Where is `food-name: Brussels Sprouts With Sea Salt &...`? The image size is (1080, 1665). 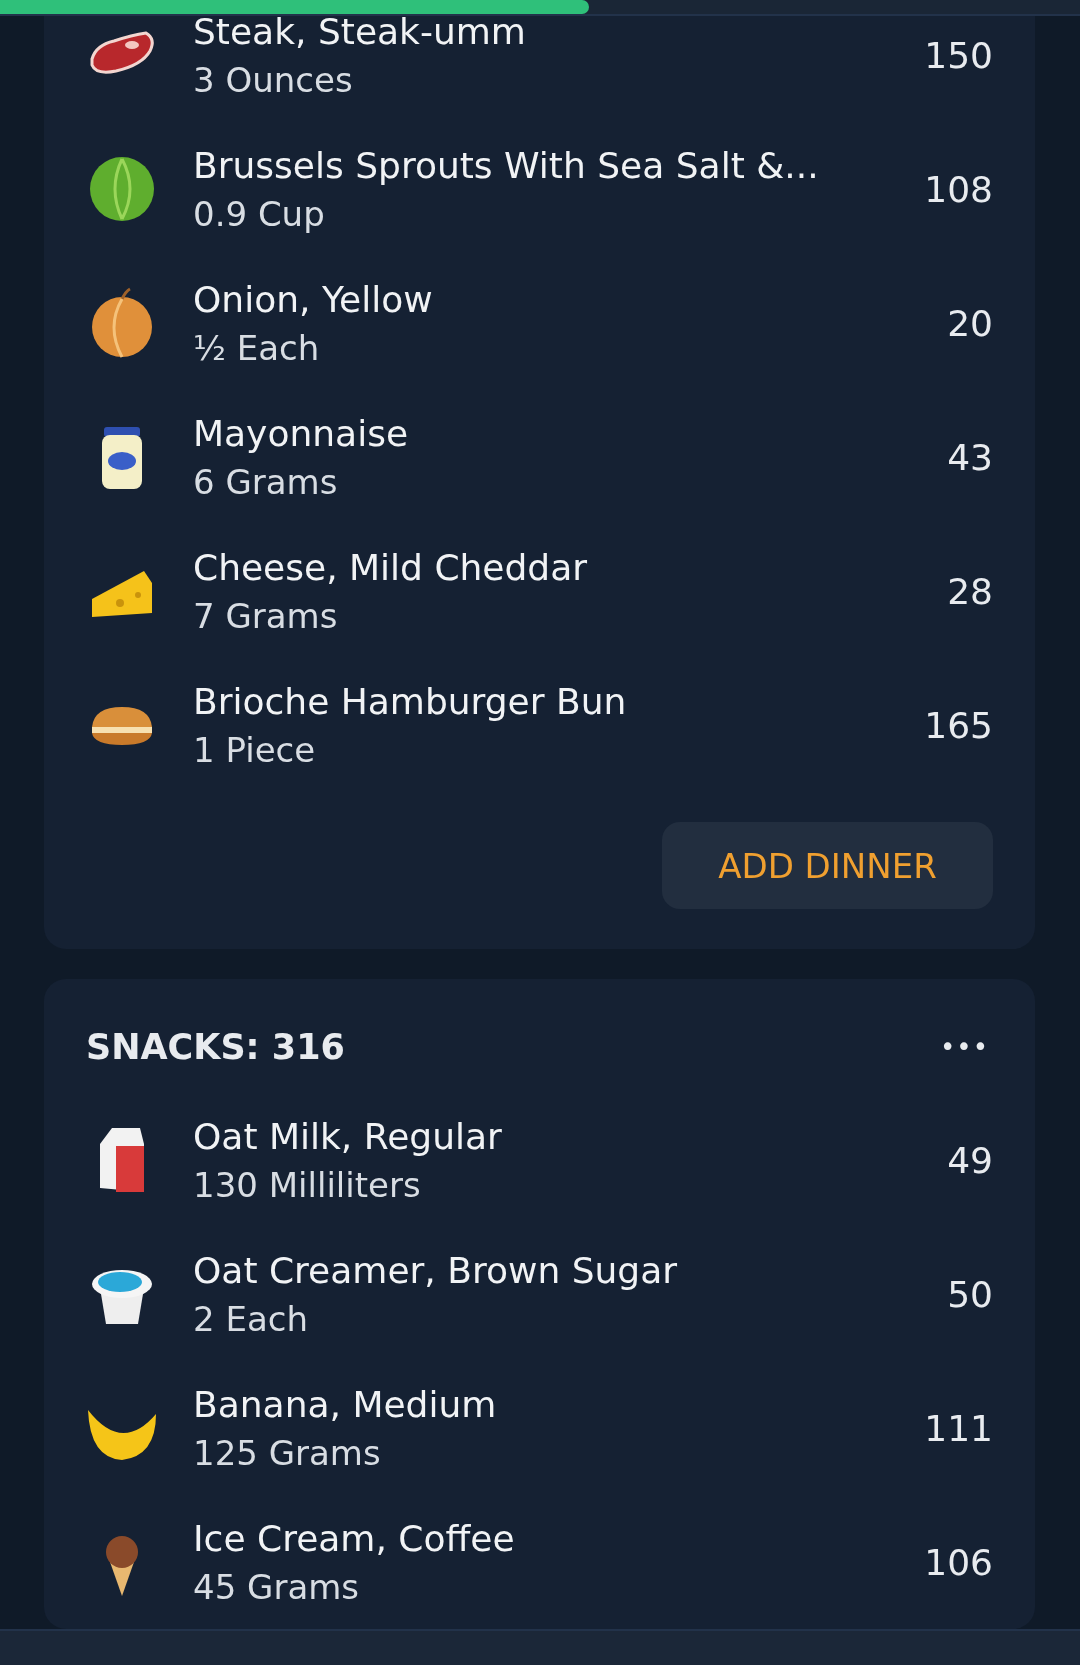
food-name: Brussels Sprouts With Sea Salt &... is located at coordinates (506, 165).